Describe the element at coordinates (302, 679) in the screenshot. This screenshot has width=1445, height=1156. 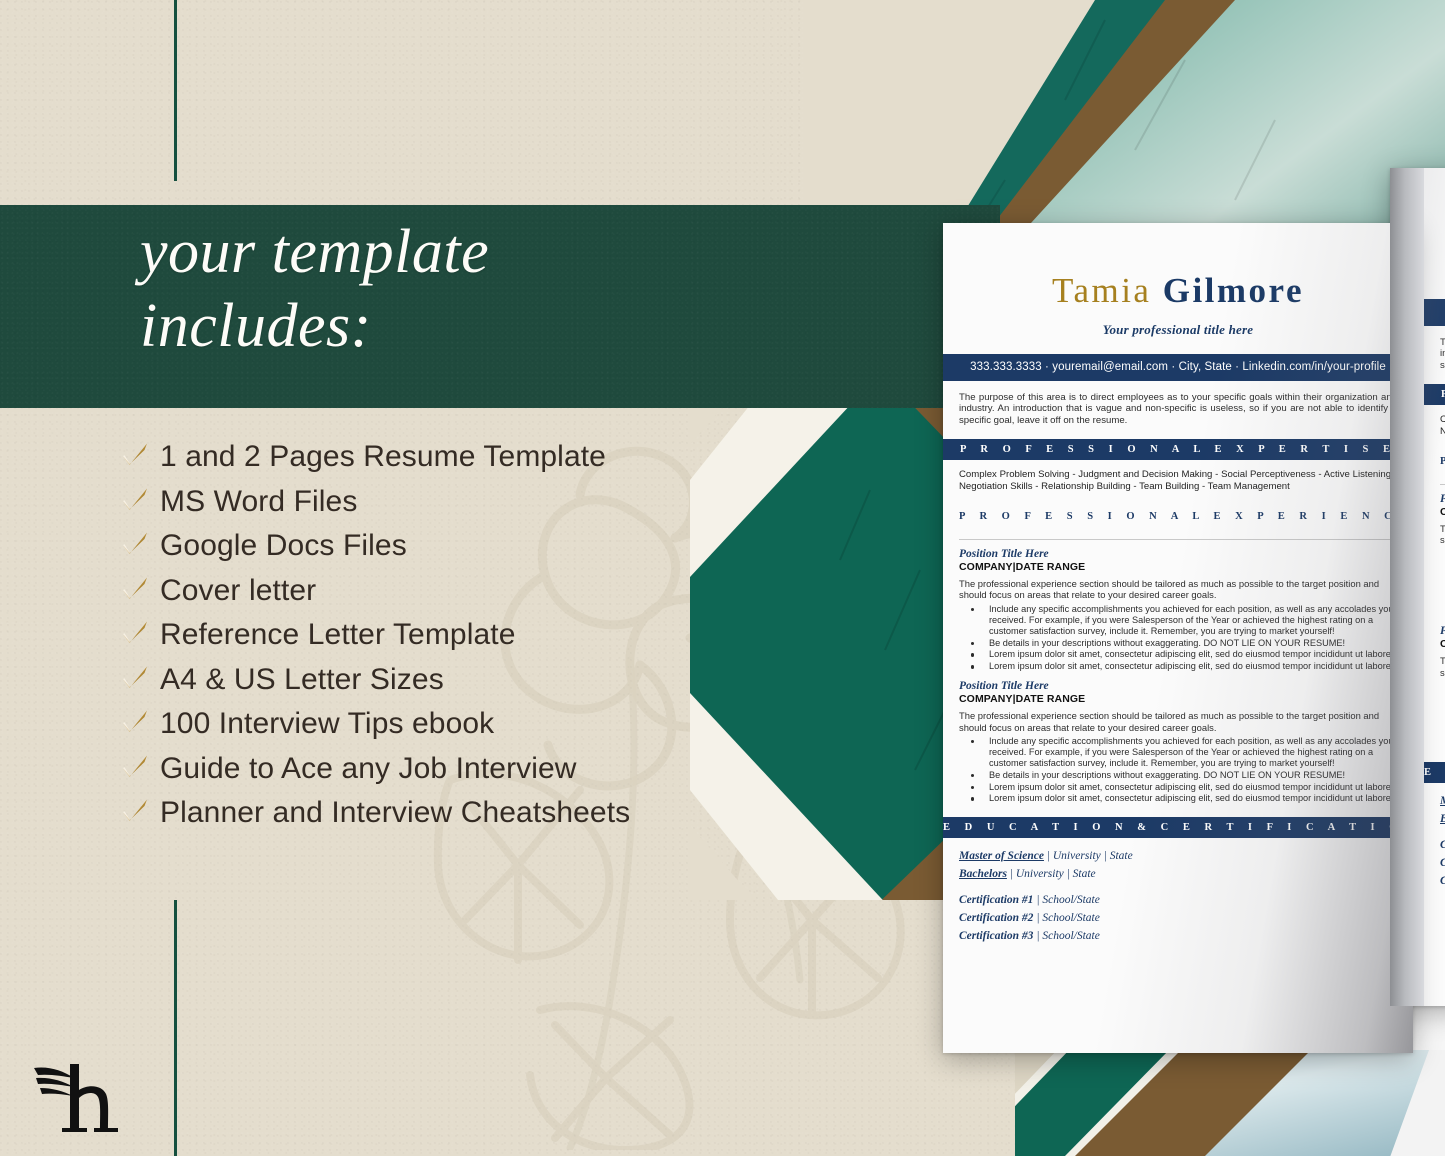
I see `list-item-label: A4 & US Letter Sizes` at that location.